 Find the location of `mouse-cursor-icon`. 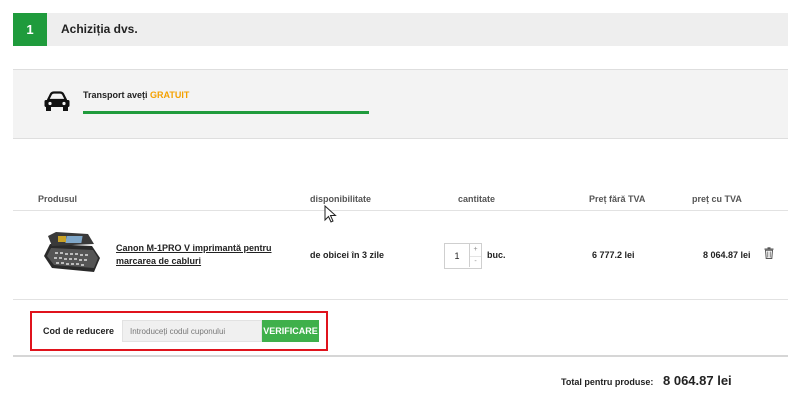

mouse-cursor-icon is located at coordinates (330, 214).